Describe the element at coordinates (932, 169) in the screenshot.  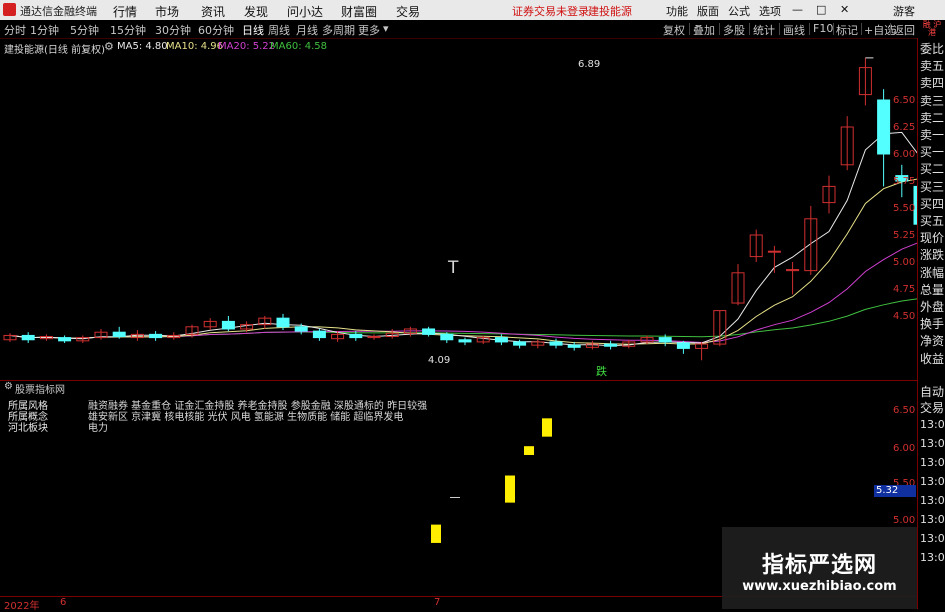
I see `quote-field-label: 买二` at that location.